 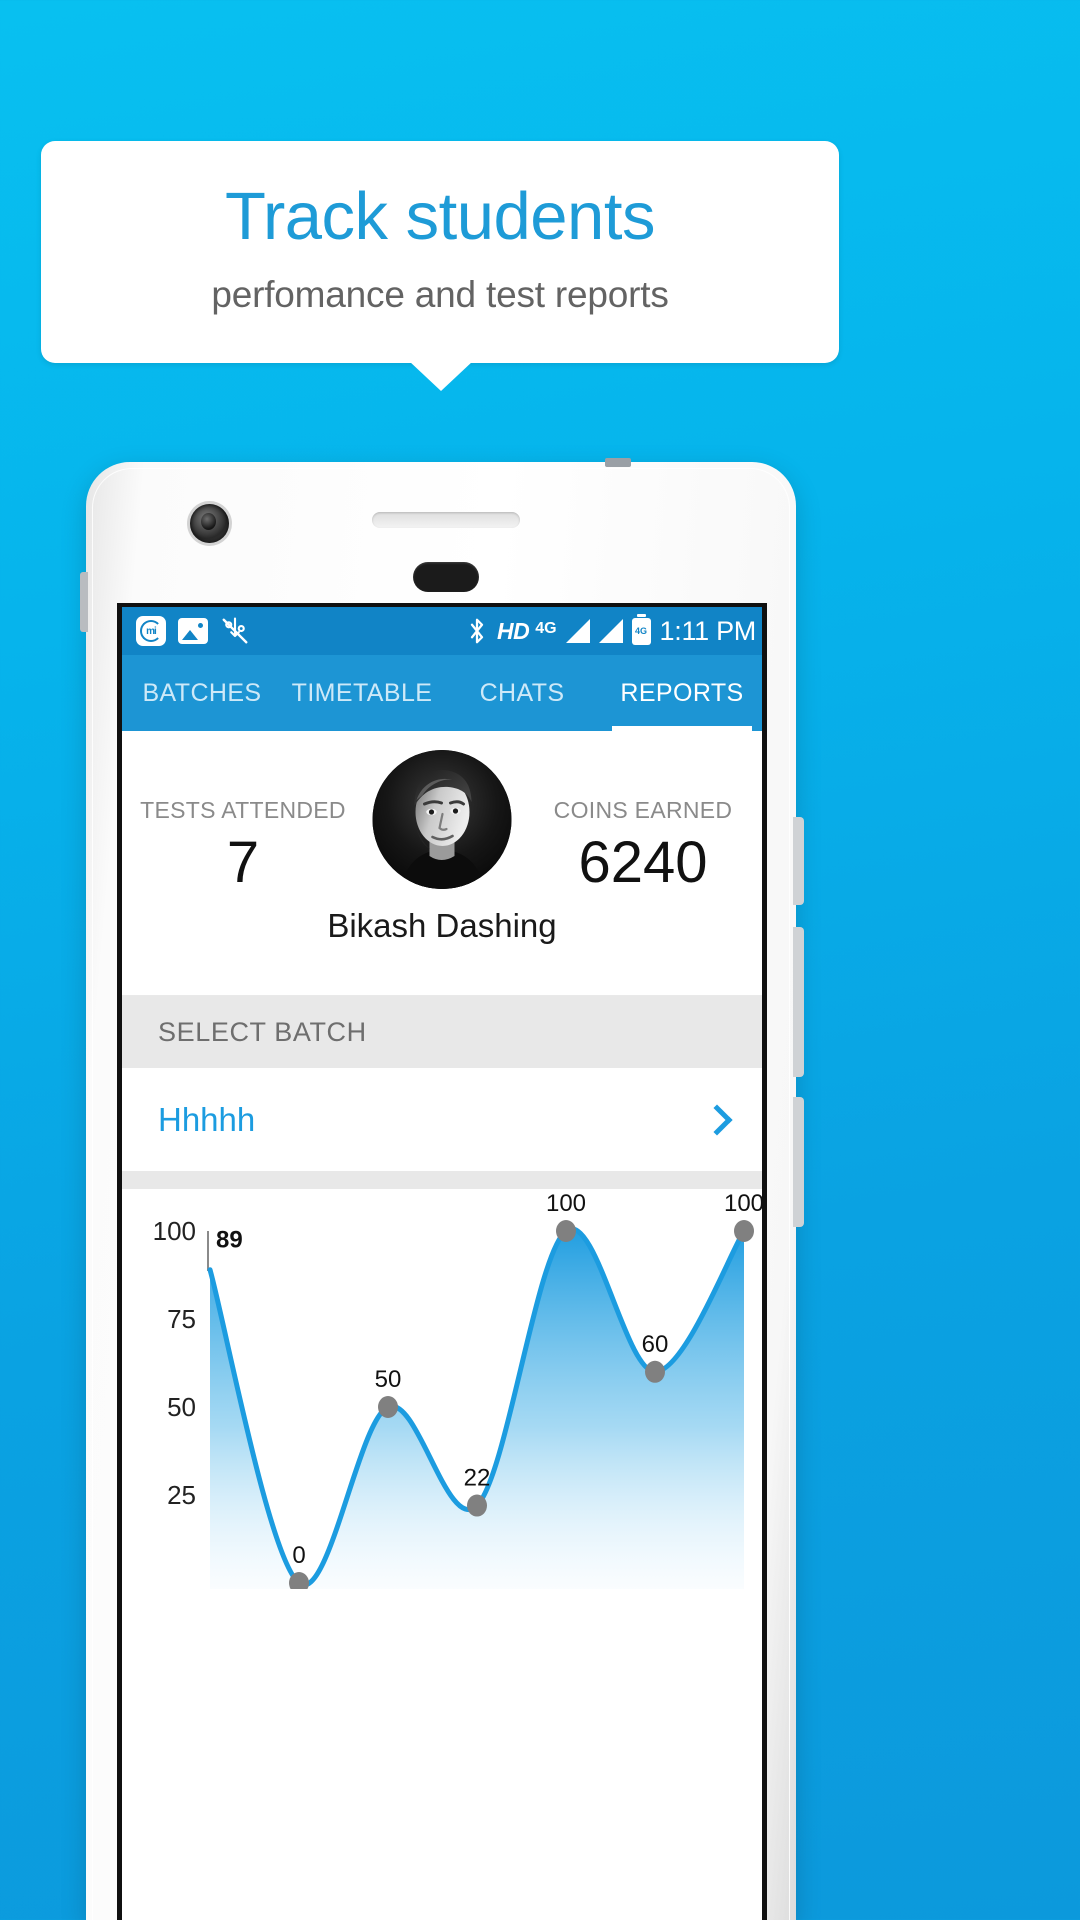 I want to click on svg-text: 100, so click(x=174, y=1231).